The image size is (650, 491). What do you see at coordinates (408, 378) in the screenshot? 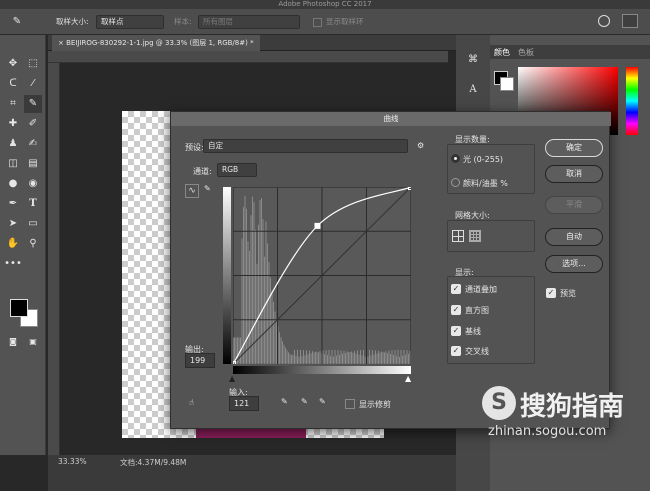
I see `white-point-slider-icon: ▲` at bounding box center [408, 378].